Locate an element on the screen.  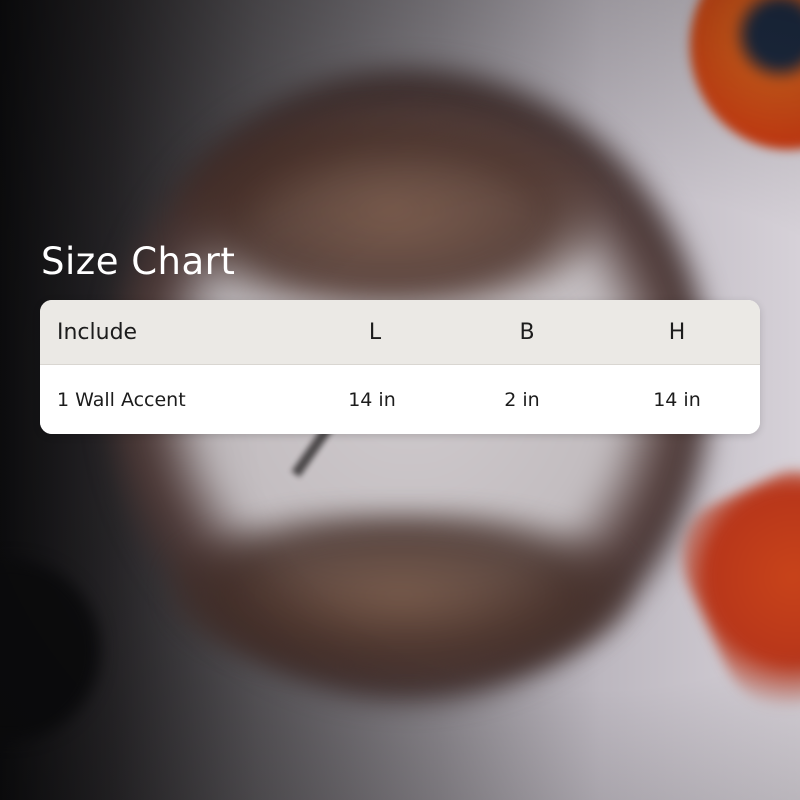
header-include: Include is located at coordinates (97, 332).